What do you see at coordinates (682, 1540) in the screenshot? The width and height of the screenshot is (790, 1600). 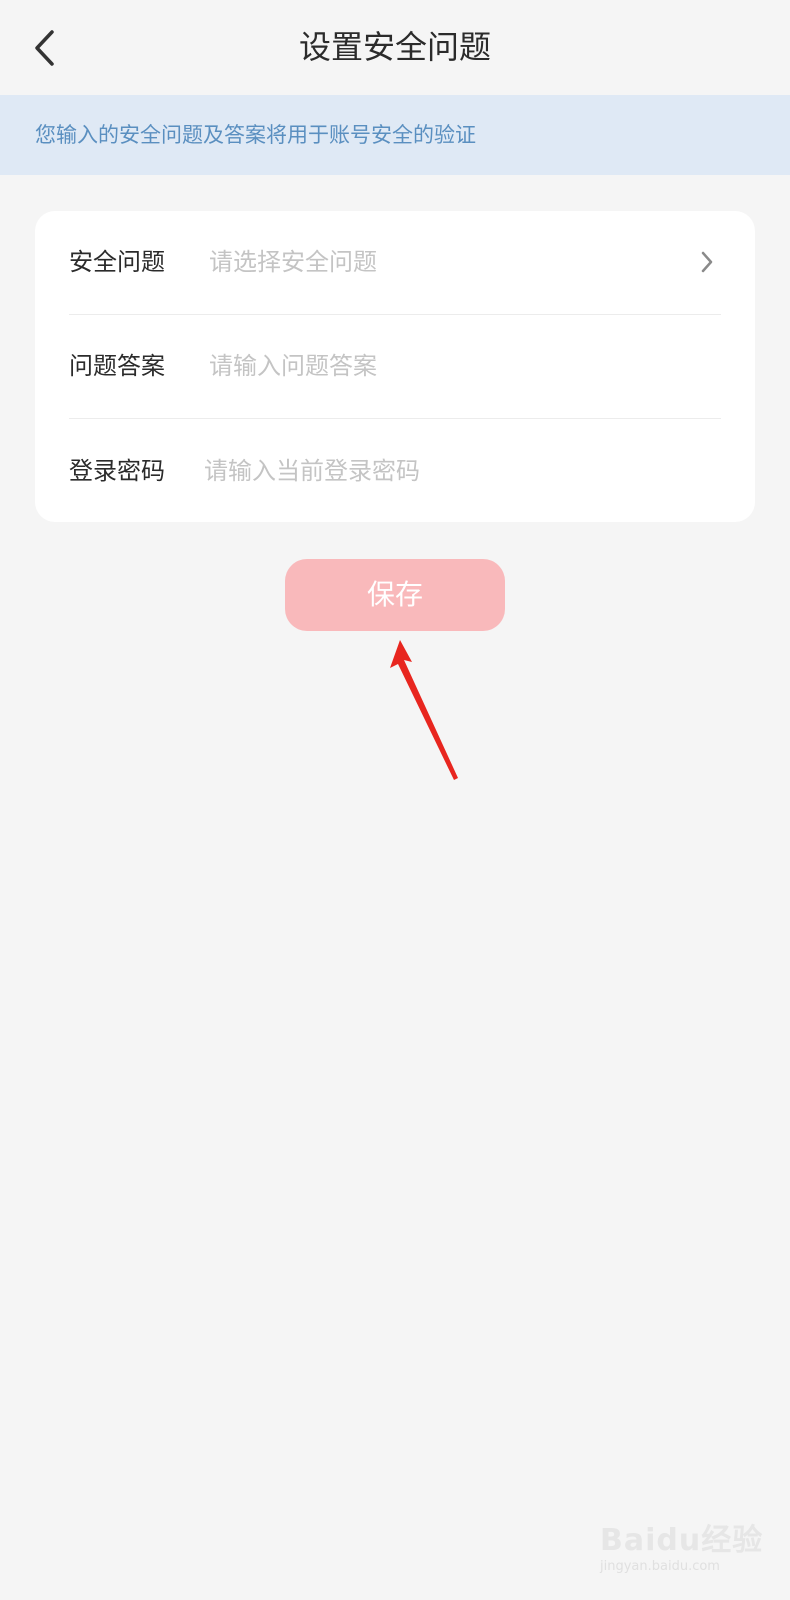 I see `watermark-brand: Baidu经验` at bounding box center [682, 1540].